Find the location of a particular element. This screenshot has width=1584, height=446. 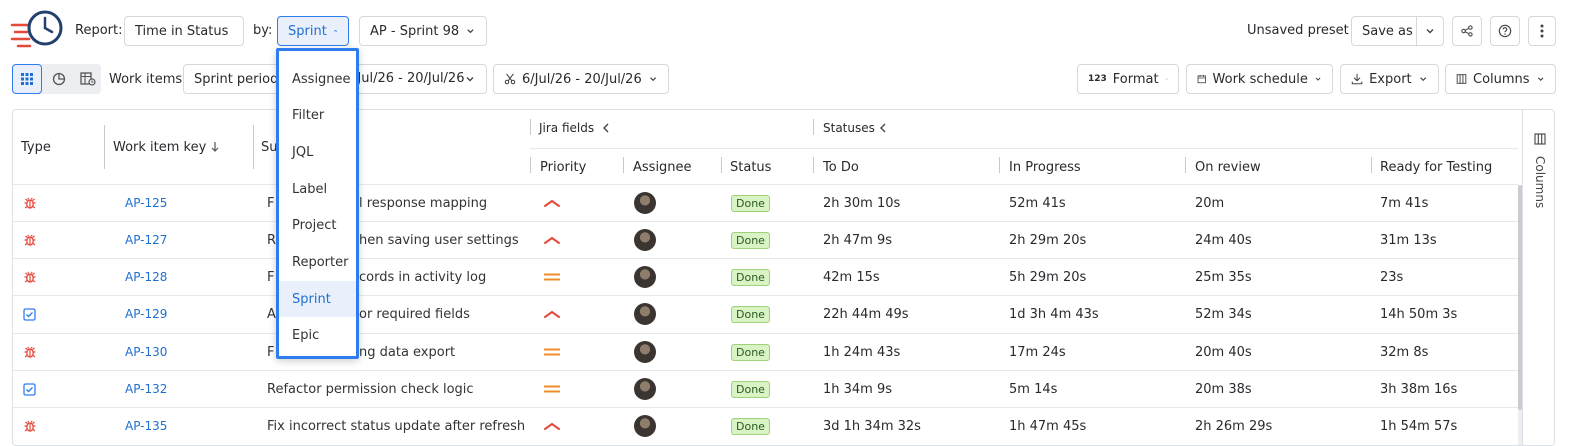

ready-for-testing-time: 14h 50m 3s is located at coordinates (1419, 314).